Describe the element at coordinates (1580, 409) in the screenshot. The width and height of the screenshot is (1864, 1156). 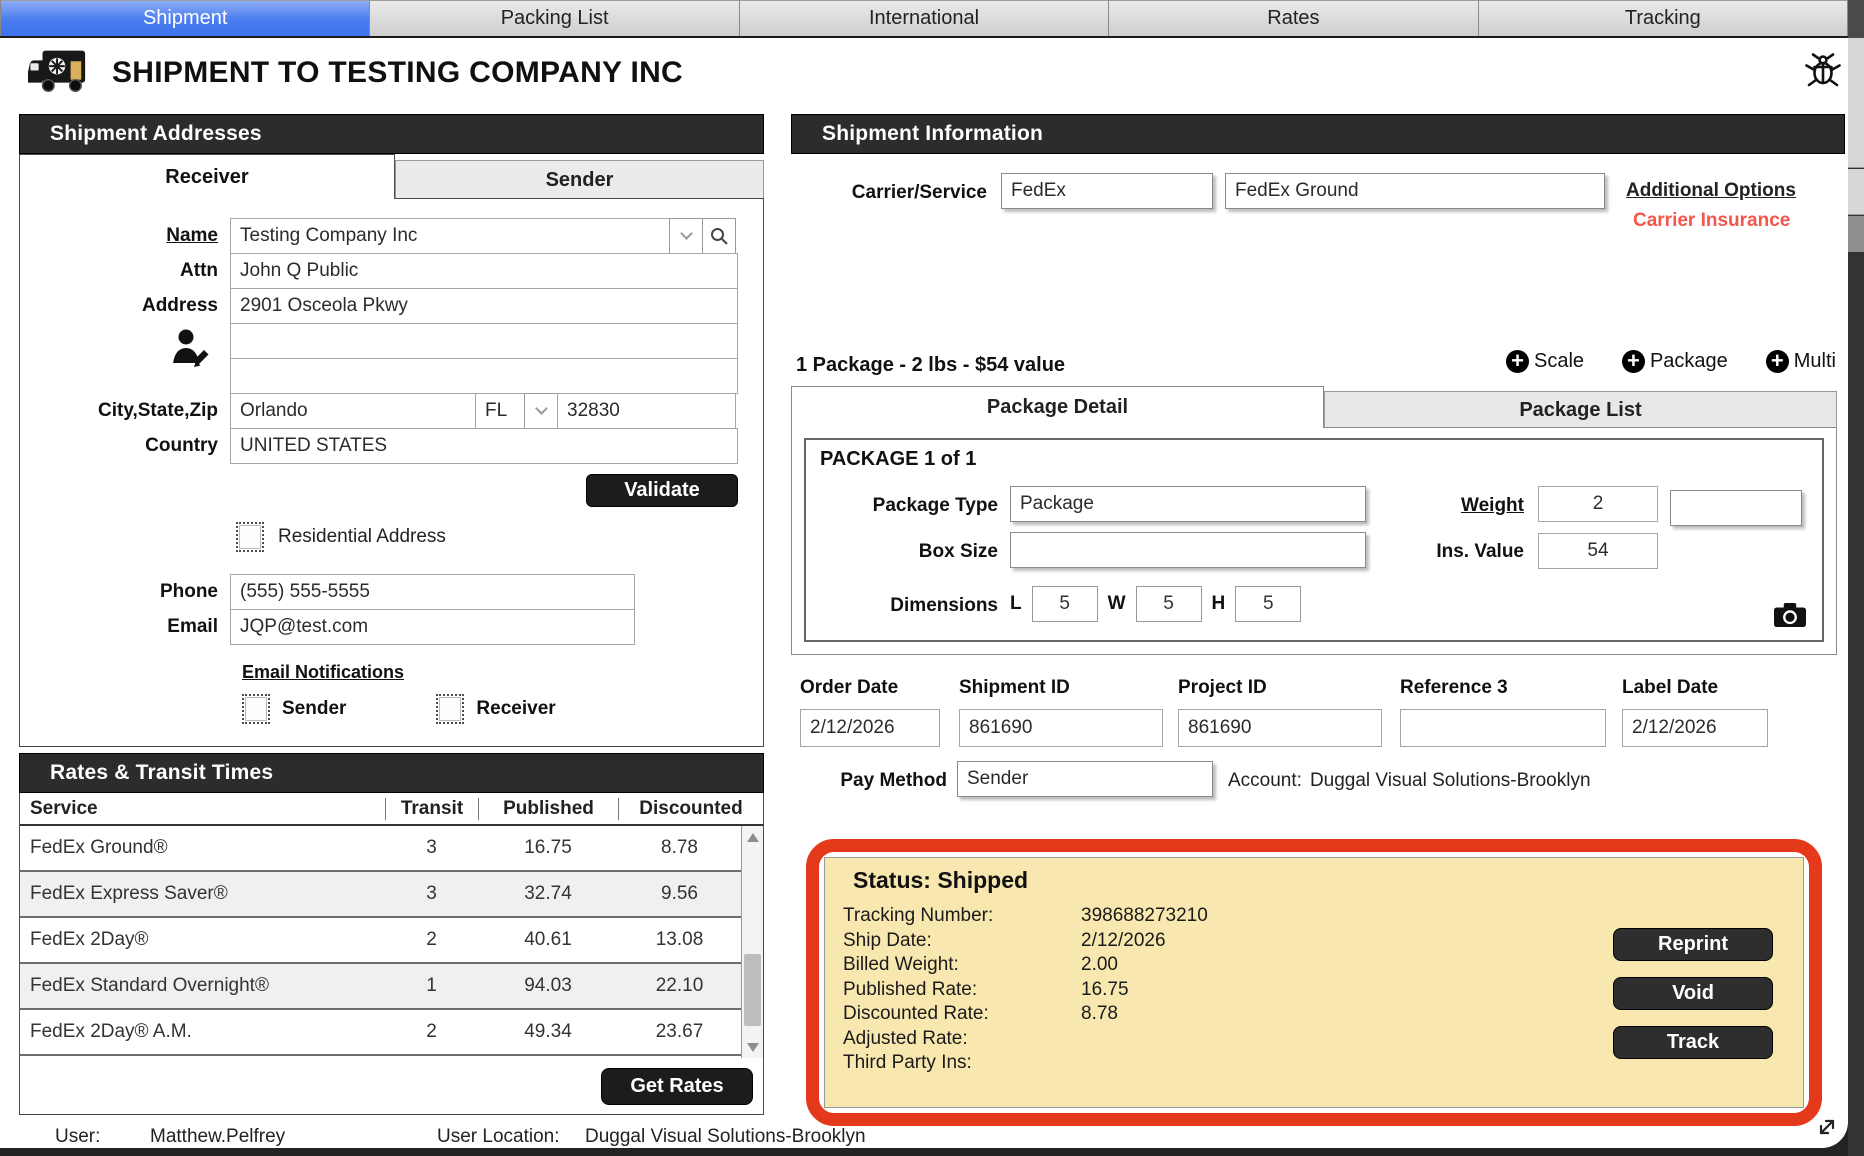
I see `tab-package-list: Package List` at that location.